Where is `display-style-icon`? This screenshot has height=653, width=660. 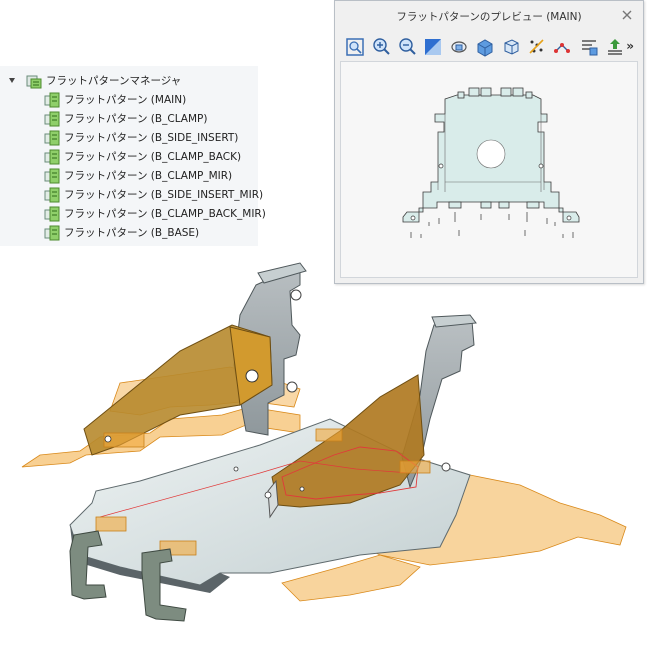
display-style-icon is located at coordinates (433, 47).